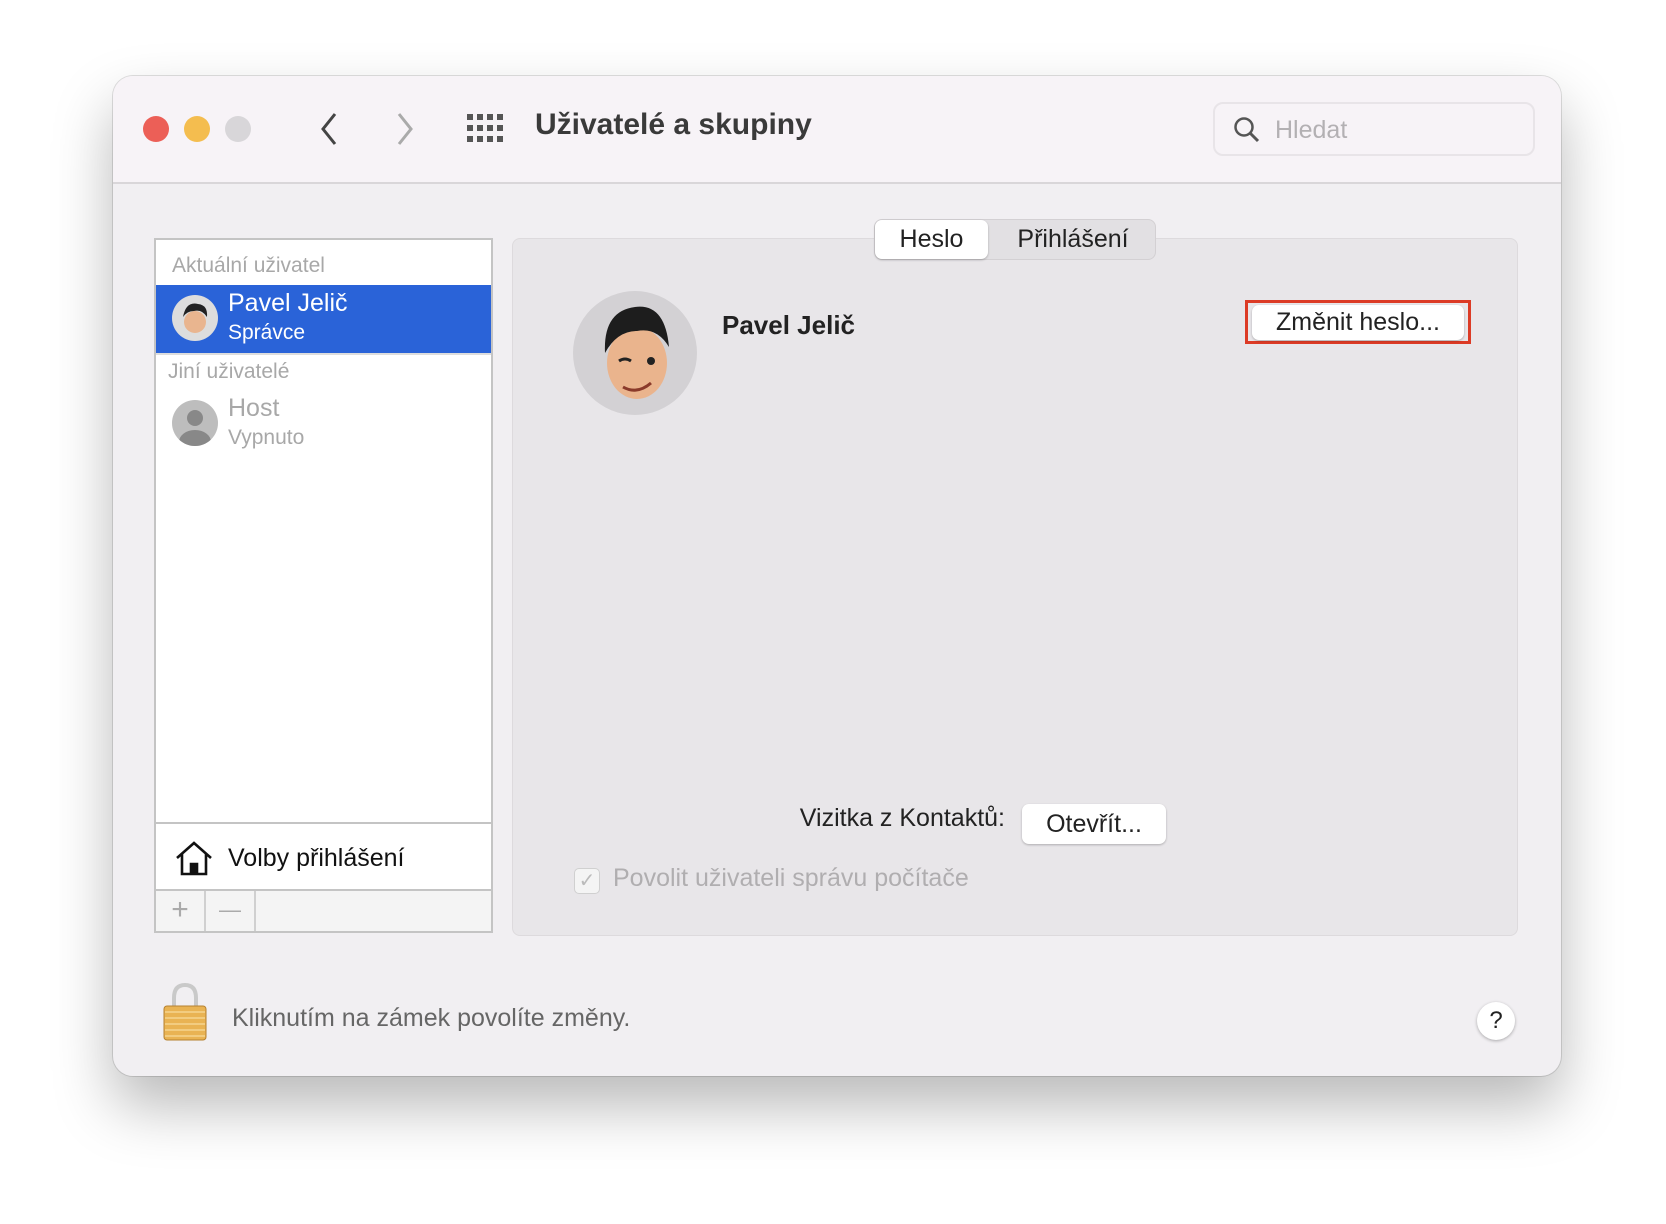 This screenshot has width=1666, height=1224. I want to click on user-role: Správce, so click(267, 332).